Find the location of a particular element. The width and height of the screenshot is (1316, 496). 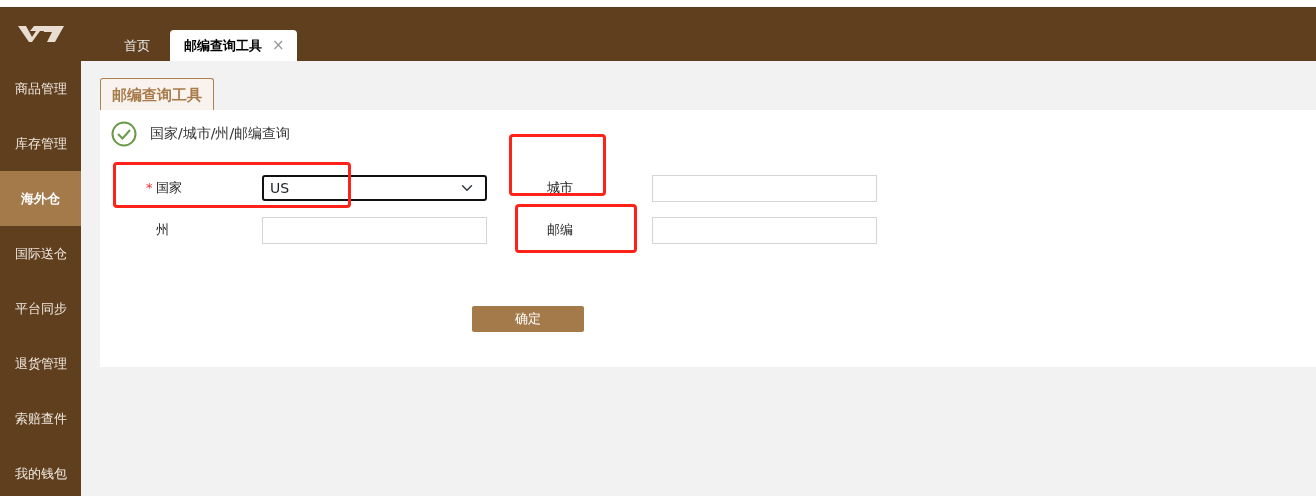

sidebar-item: 库存管理 is located at coordinates (40, 143).